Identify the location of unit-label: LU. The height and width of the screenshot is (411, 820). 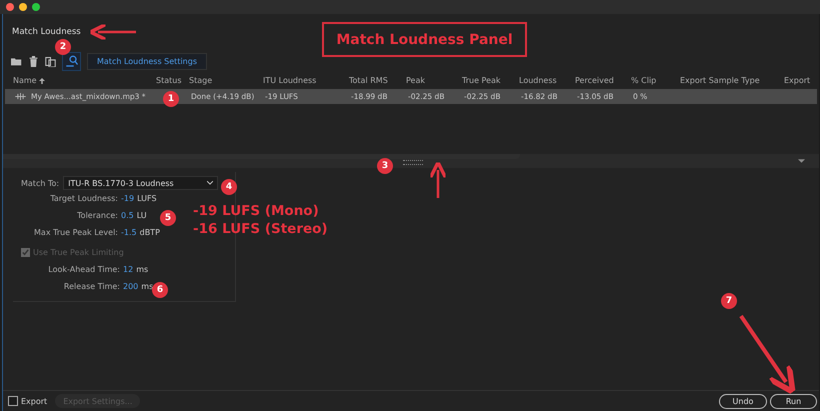
(141, 215).